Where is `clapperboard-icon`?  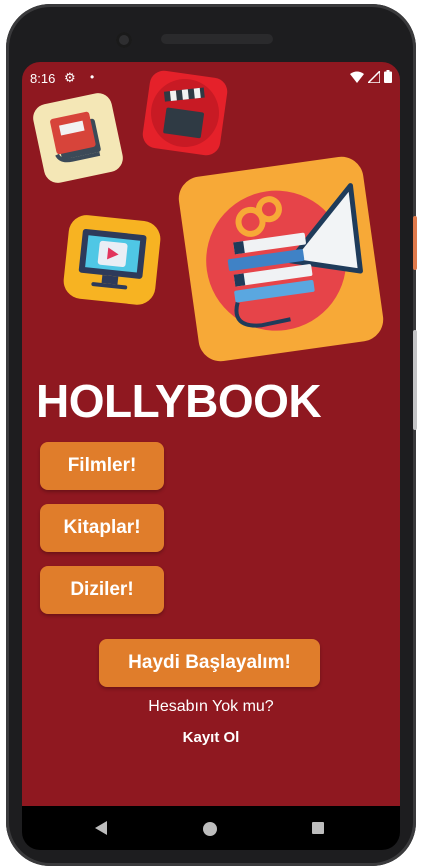
clapperboard-icon is located at coordinates (185, 115).